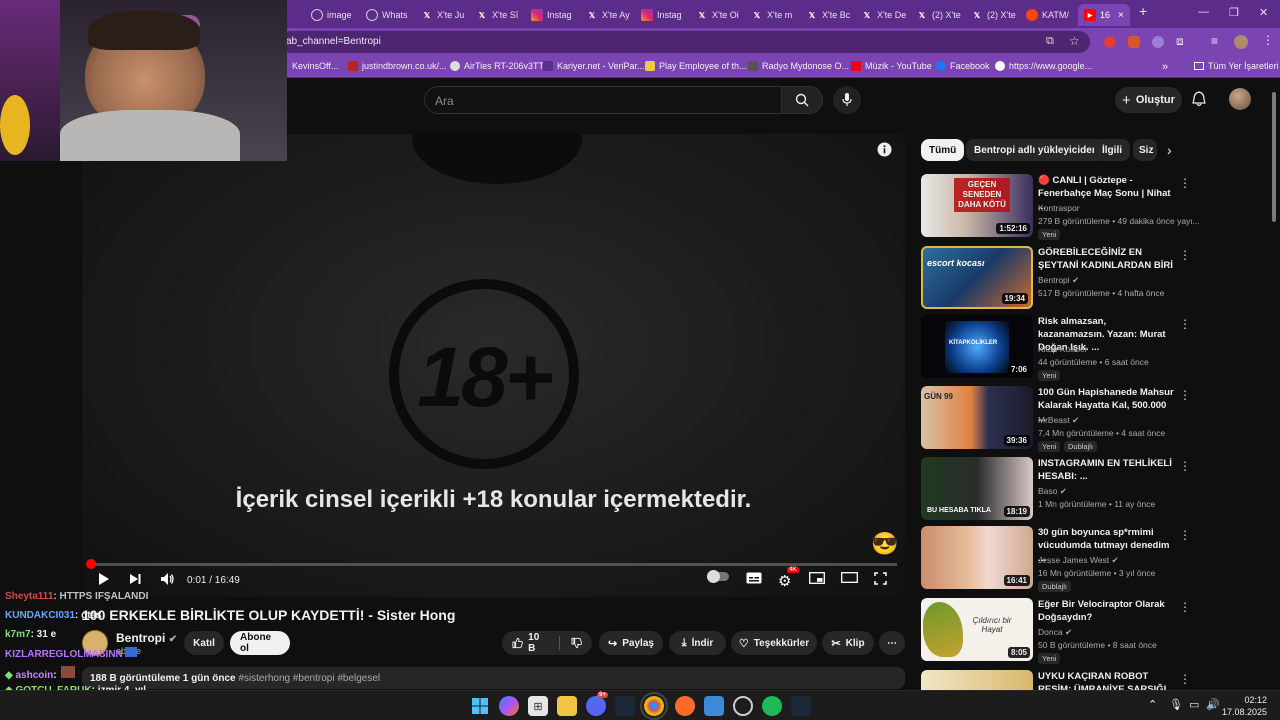 The image size is (1280, 720). What do you see at coordinates (849, 577) in the screenshot?
I see `theater-button` at bounding box center [849, 577].